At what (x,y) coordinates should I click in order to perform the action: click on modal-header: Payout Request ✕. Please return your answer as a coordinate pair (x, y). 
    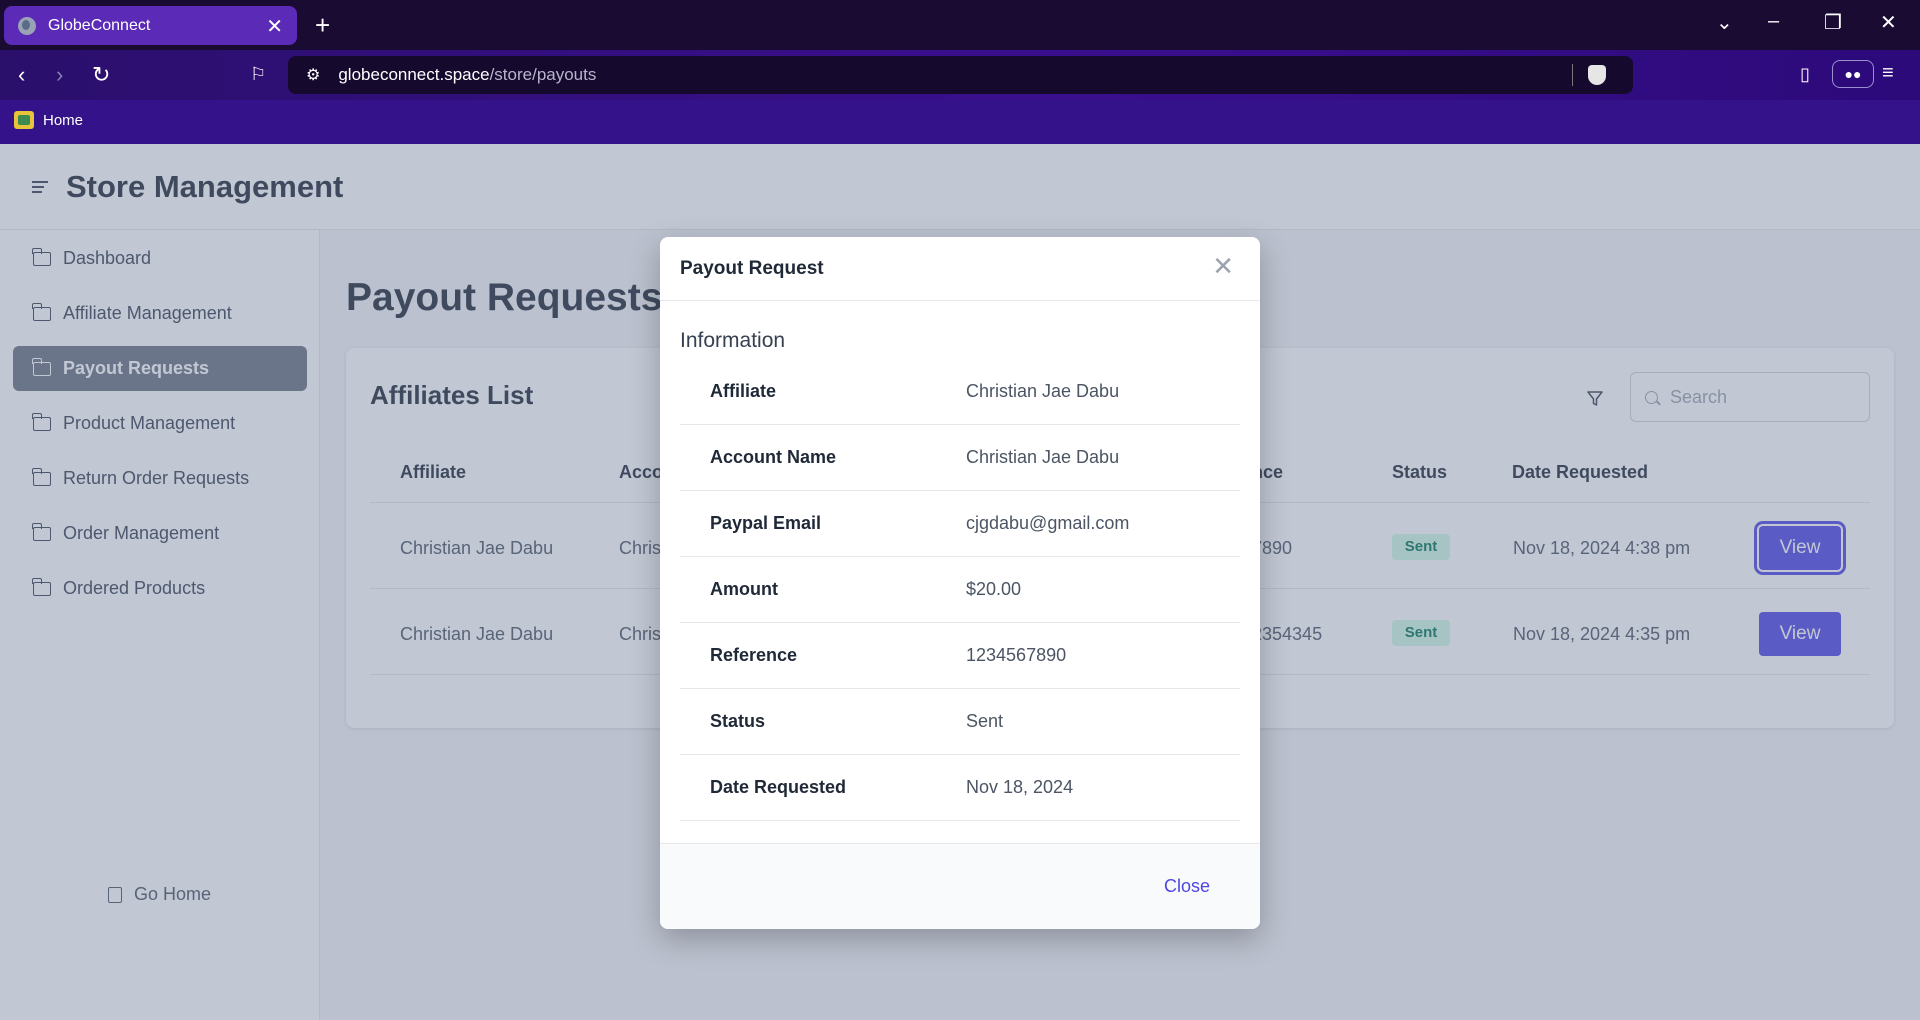
    Looking at the image, I should click on (960, 269).